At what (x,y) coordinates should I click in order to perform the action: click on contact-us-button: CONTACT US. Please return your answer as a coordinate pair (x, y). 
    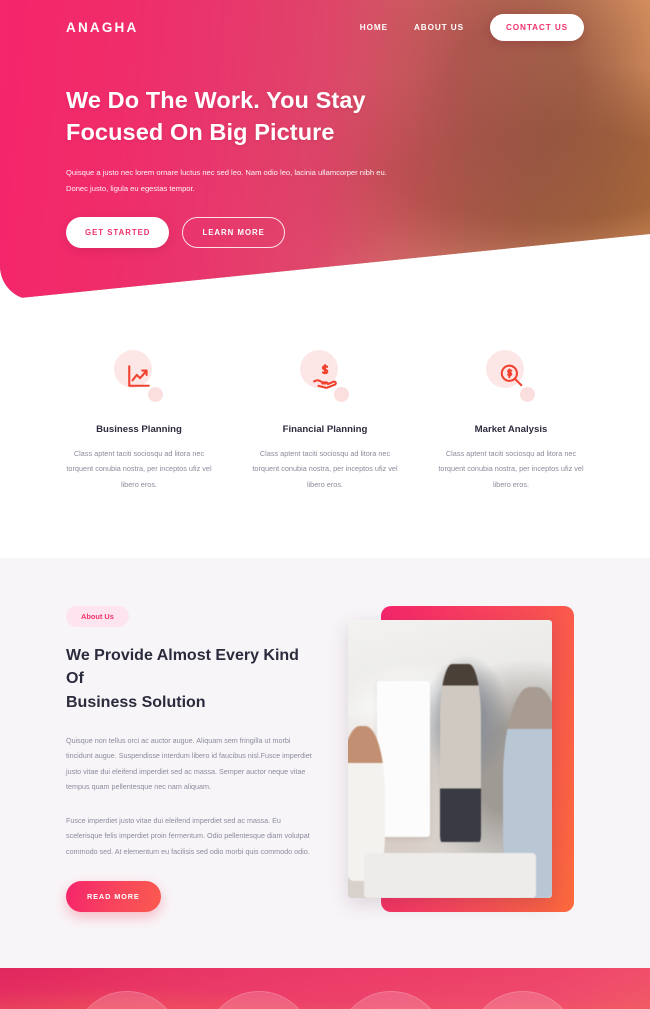
    Looking at the image, I should click on (536, 27).